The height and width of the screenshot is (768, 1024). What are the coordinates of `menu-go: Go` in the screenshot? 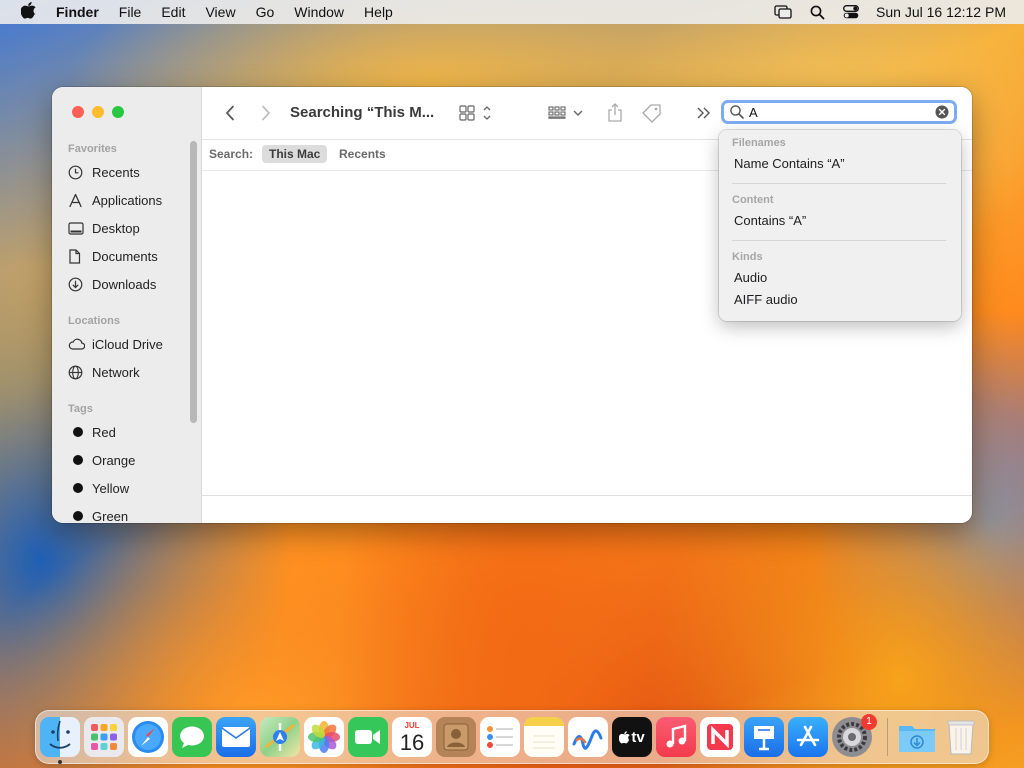 It's located at (265, 12).